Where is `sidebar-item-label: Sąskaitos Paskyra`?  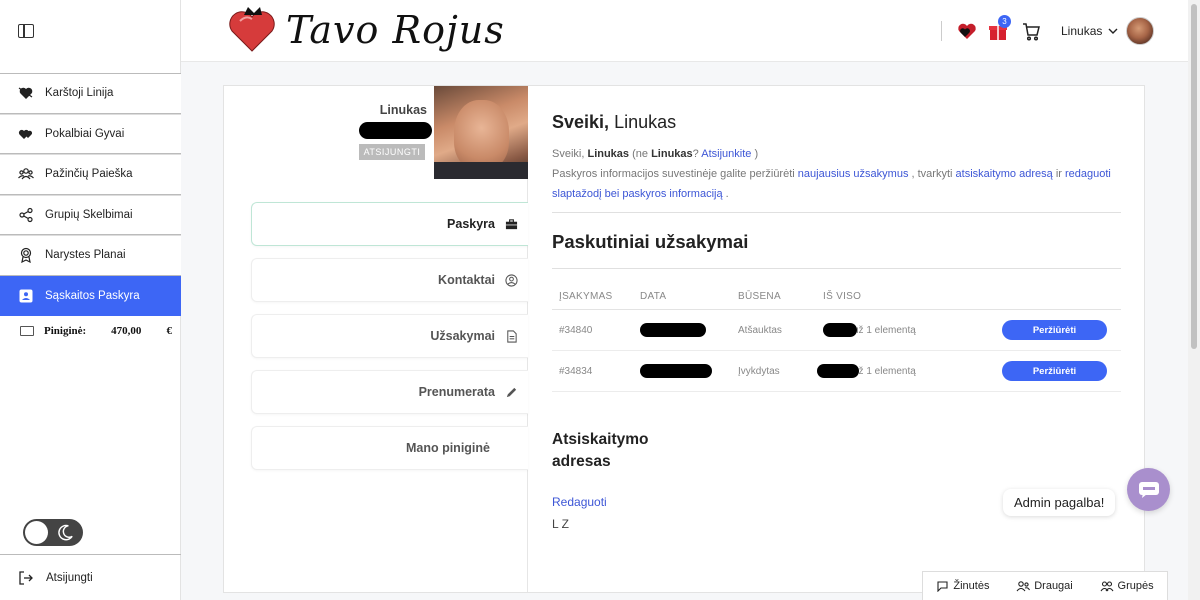 sidebar-item-label: Sąskaitos Paskyra is located at coordinates (92, 295).